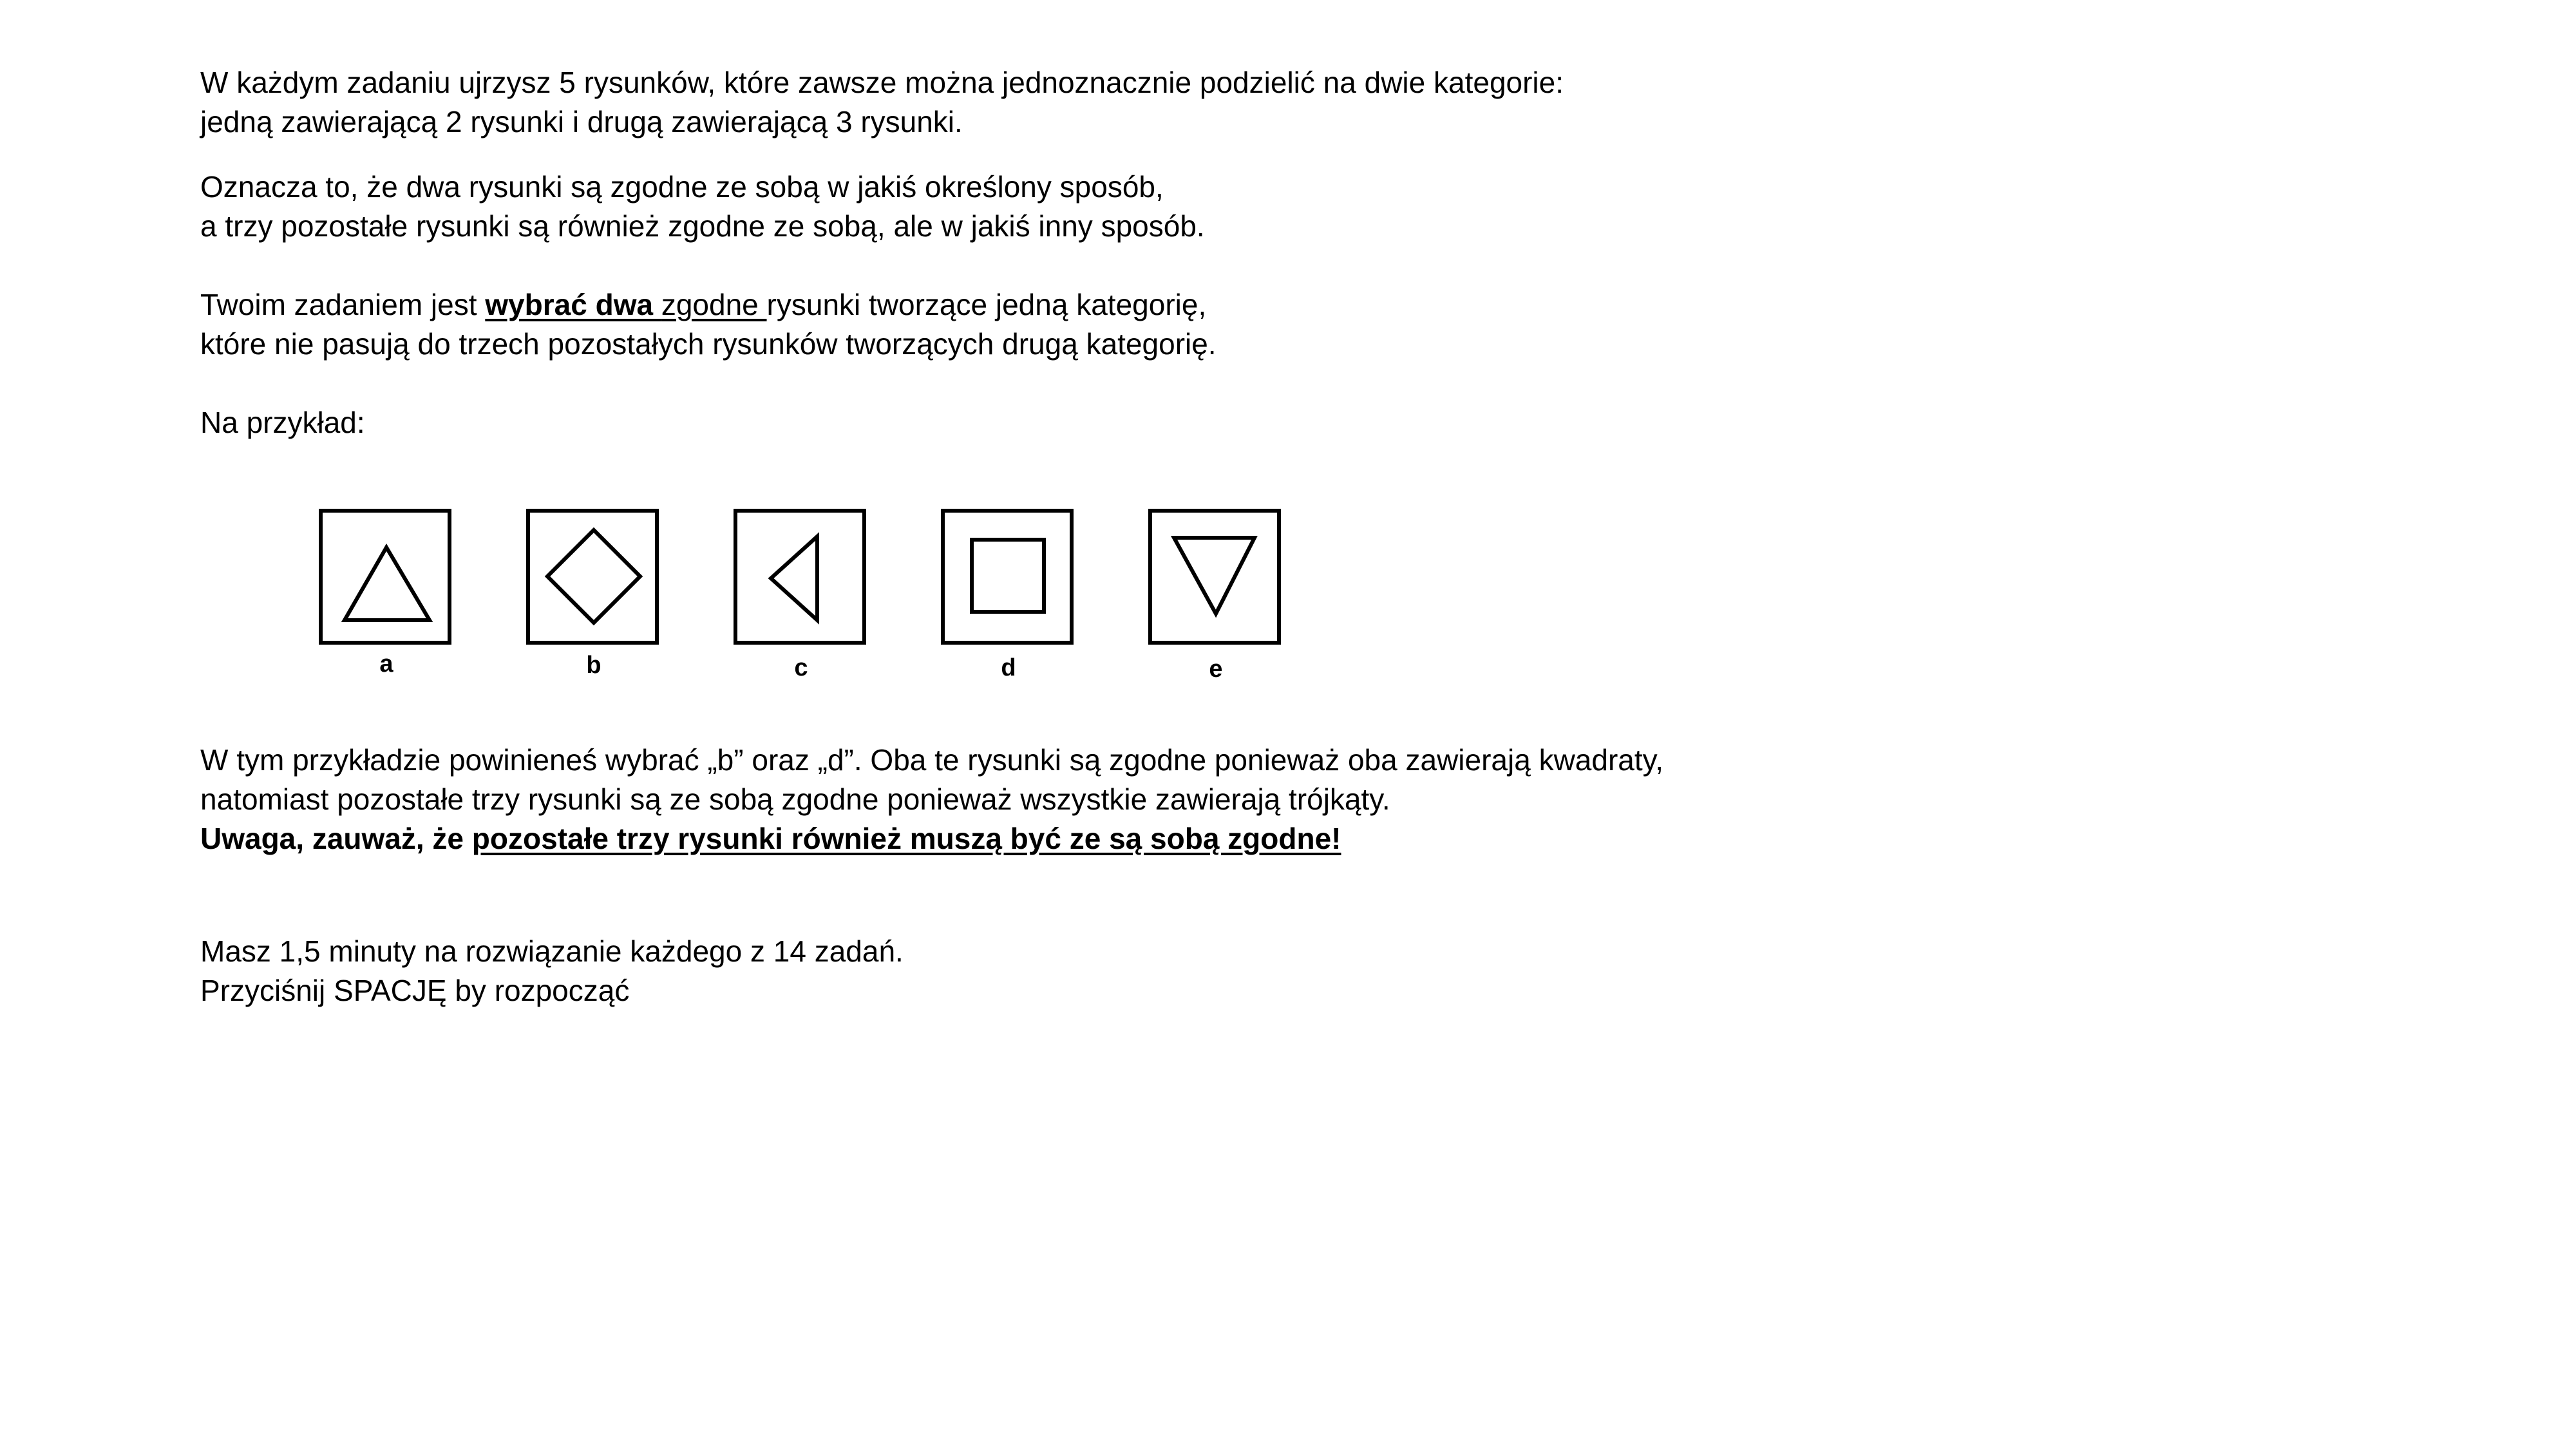 Image resolution: width=2576 pixels, height=1449 pixels. I want to click on triangle-down-icon, so click(1214, 577).